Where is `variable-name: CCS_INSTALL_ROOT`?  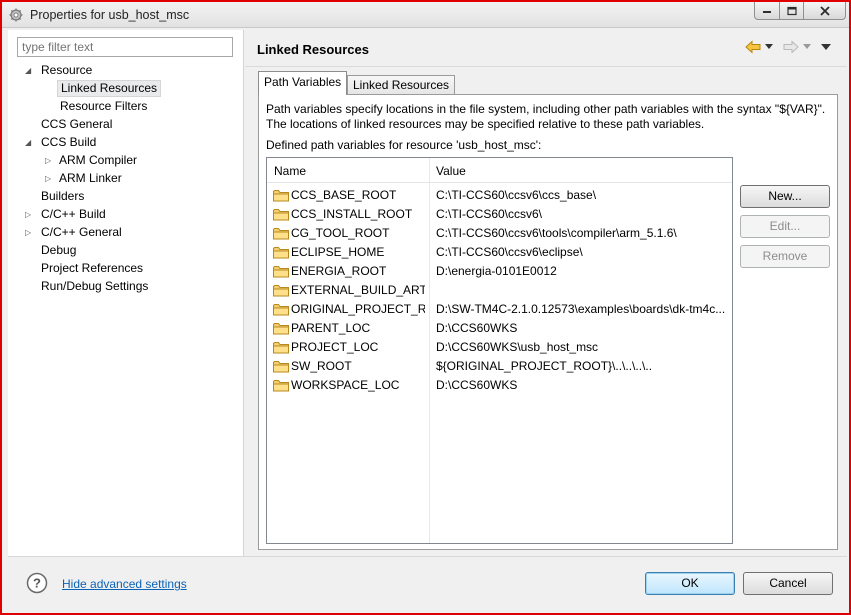
variable-name: CCS_INSTALL_ROOT is located at coordinates (352, 214).